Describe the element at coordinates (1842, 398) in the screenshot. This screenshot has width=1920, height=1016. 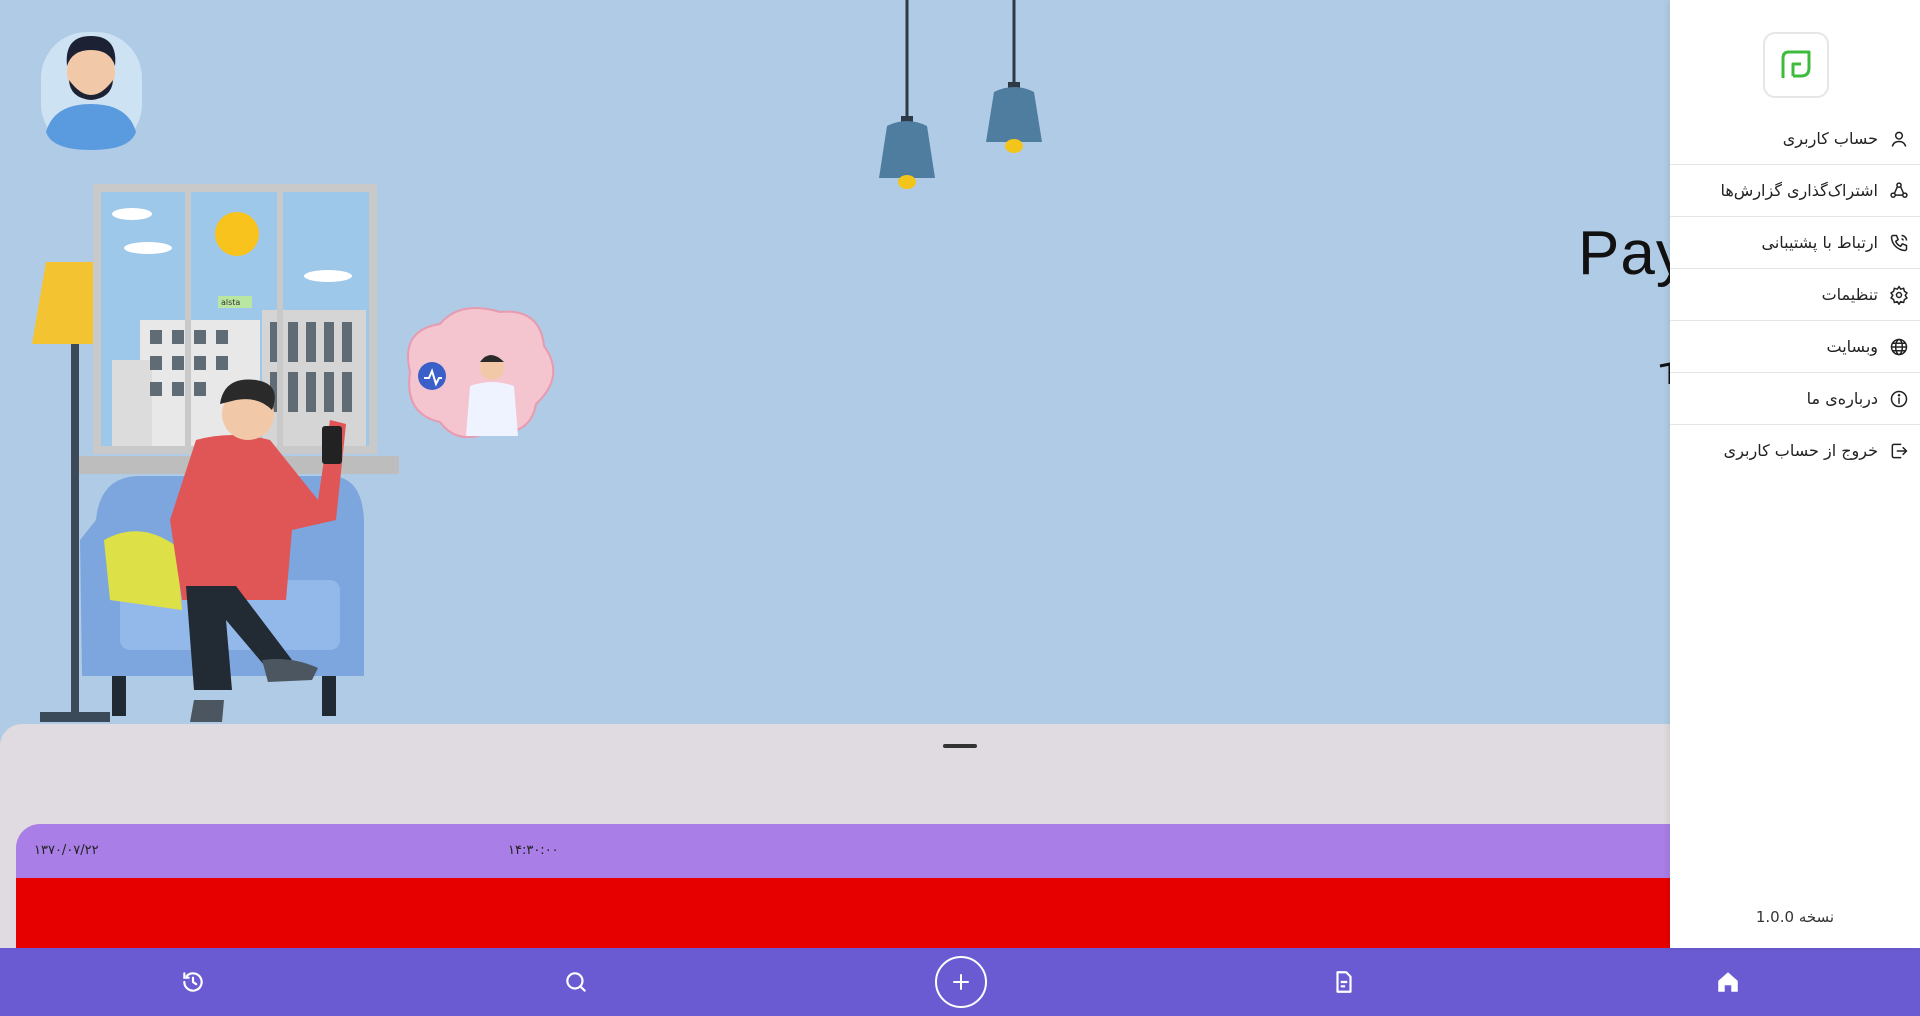
I see `menu-item-label: درباره‌ی ما` at that location.